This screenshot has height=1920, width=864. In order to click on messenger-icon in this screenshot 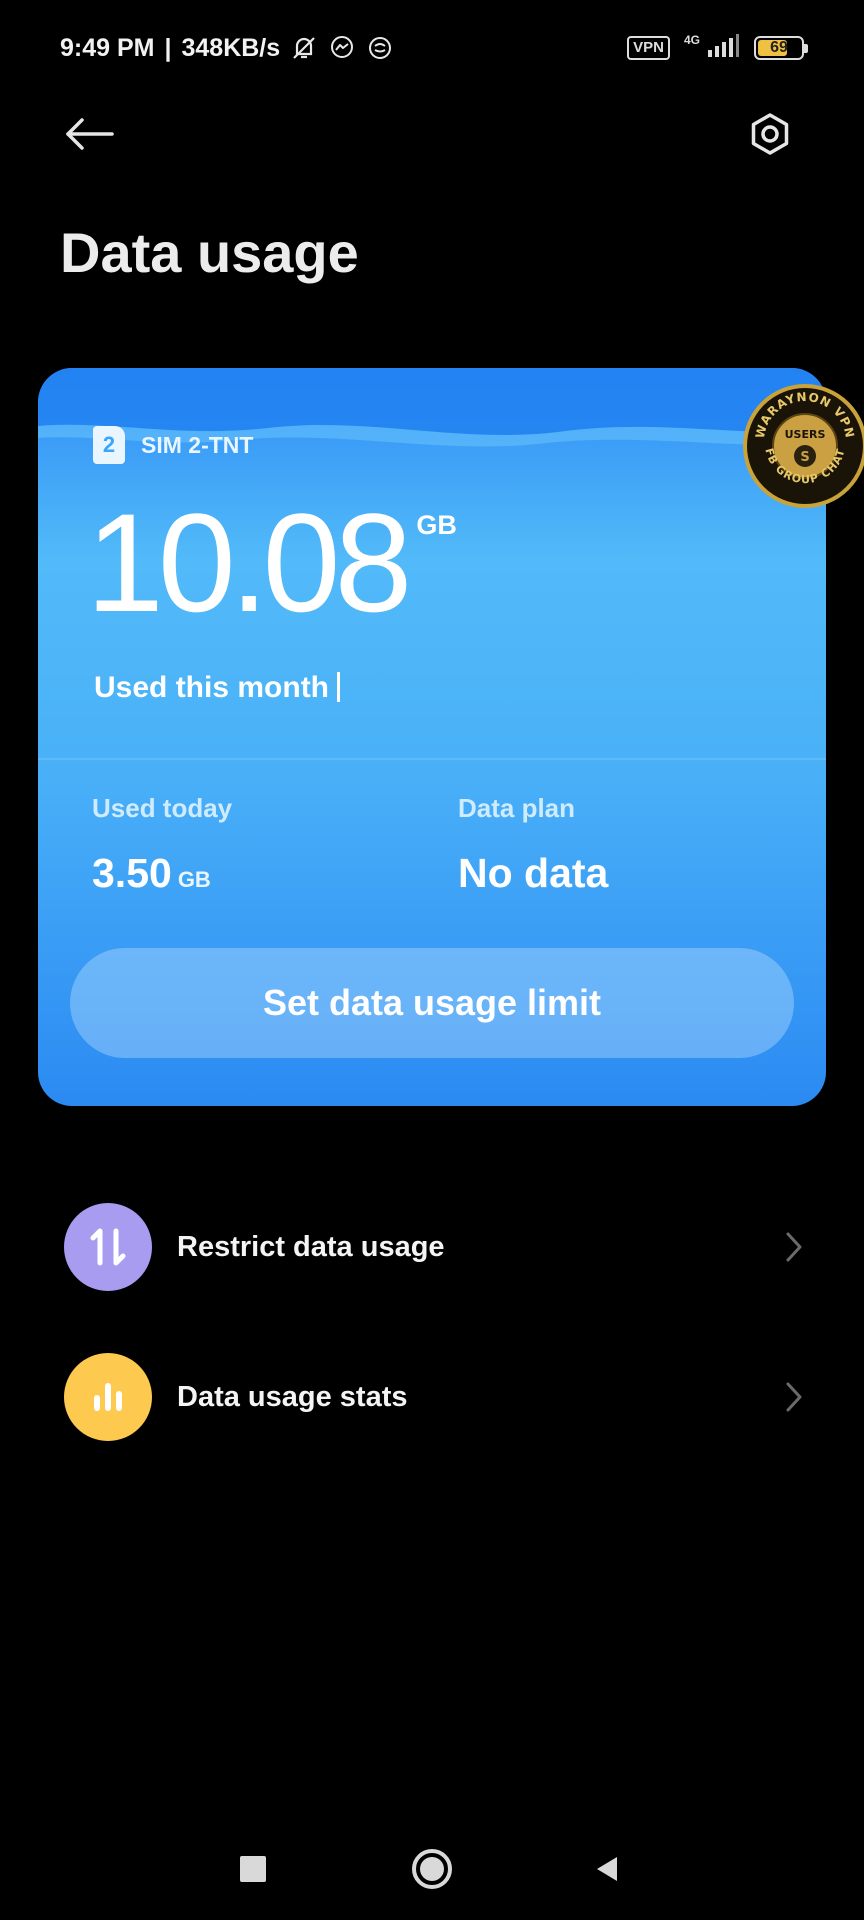, I will do `click(342, 48)`.